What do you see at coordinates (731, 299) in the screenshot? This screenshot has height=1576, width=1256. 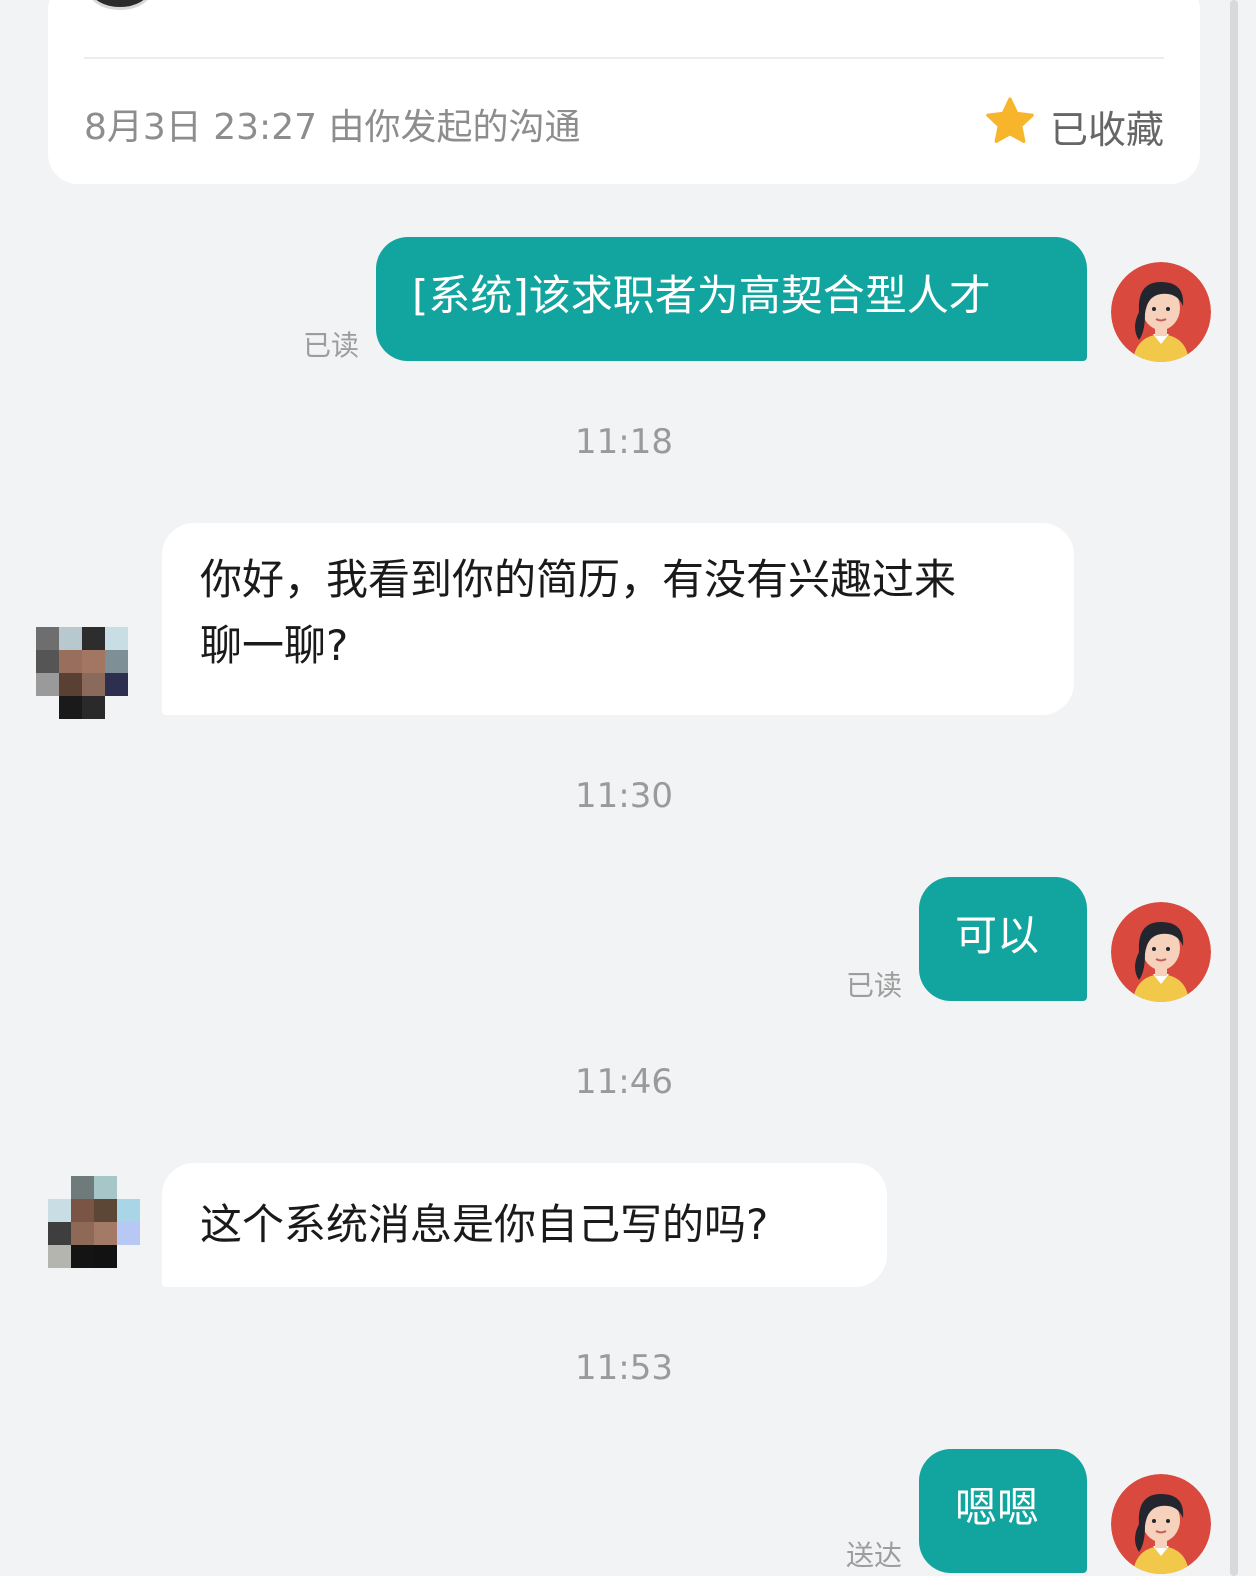 I see `outgoing-message-bubble: [系统]该求职者为高契合型人才` at bounding box center [731, 299].